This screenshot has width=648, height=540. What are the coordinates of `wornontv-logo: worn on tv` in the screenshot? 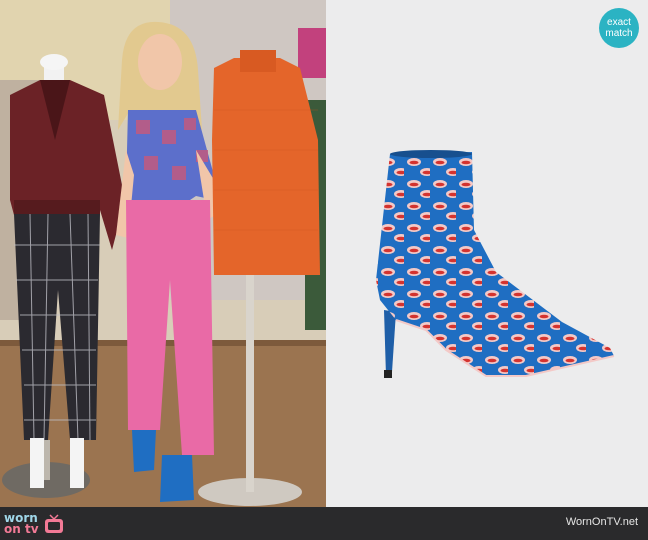 It's located at (34, 524).